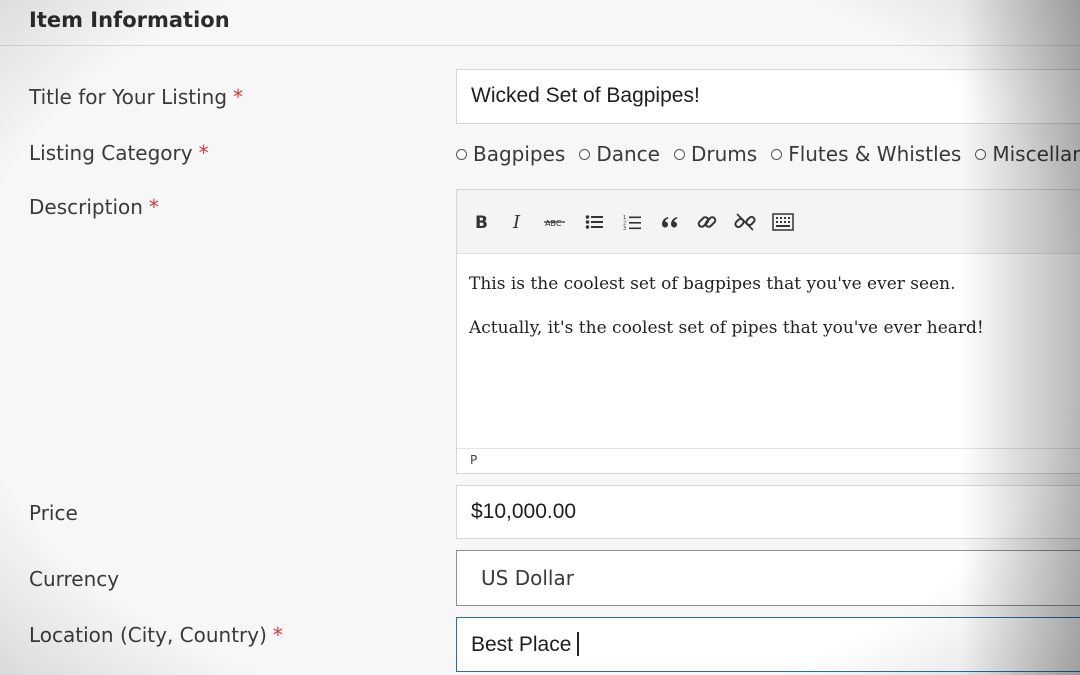  Describe the element at coordinates (524, 511) in the screenshot. I see `price-input-value: $10,000.00` at that location.